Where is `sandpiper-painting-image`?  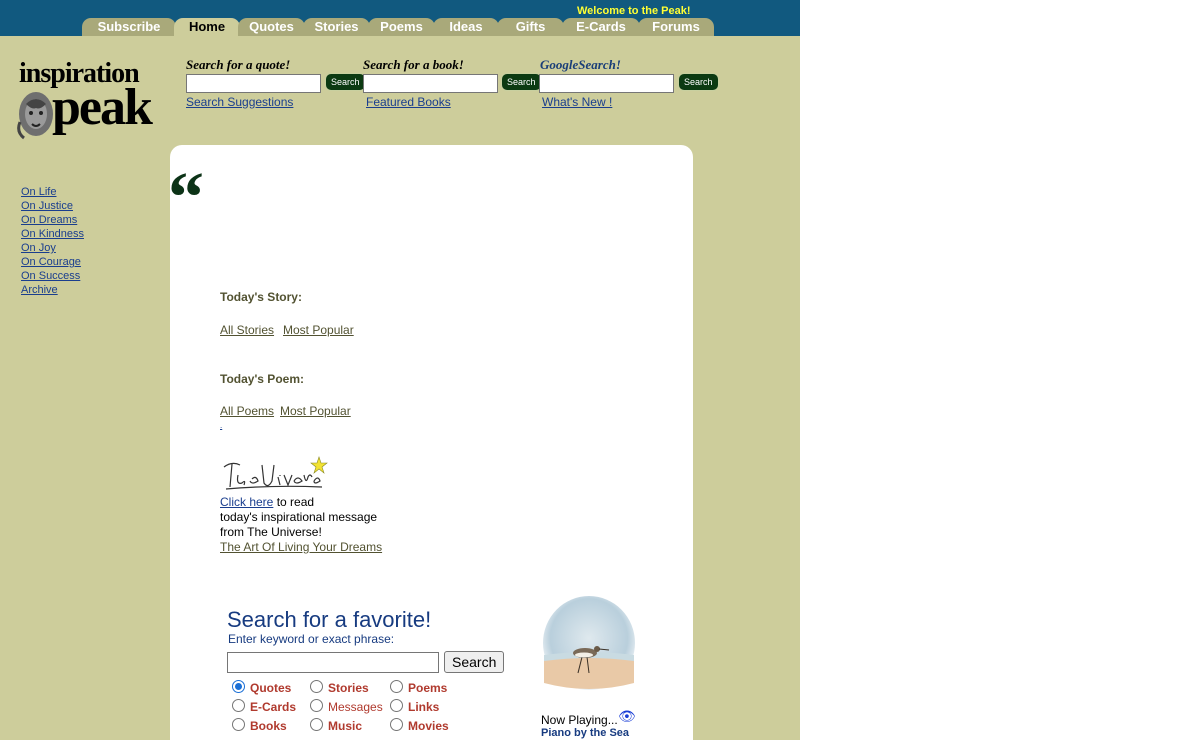 sandpiper-painting-image is located at coordinates (589, 645).